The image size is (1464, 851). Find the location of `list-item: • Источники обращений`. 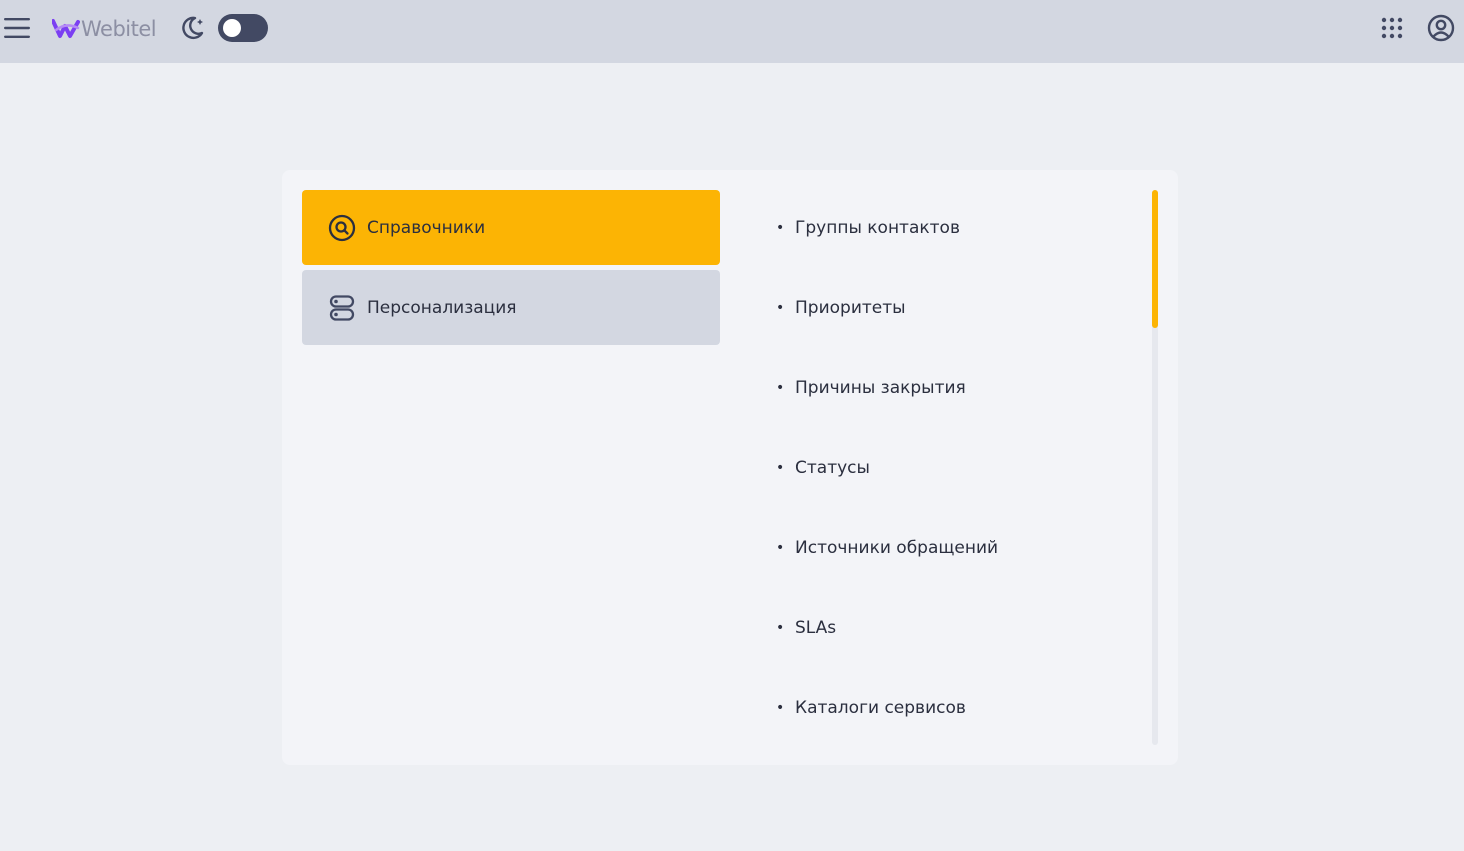

list-item: • Источники обращений is located at coordinates (952, 550).